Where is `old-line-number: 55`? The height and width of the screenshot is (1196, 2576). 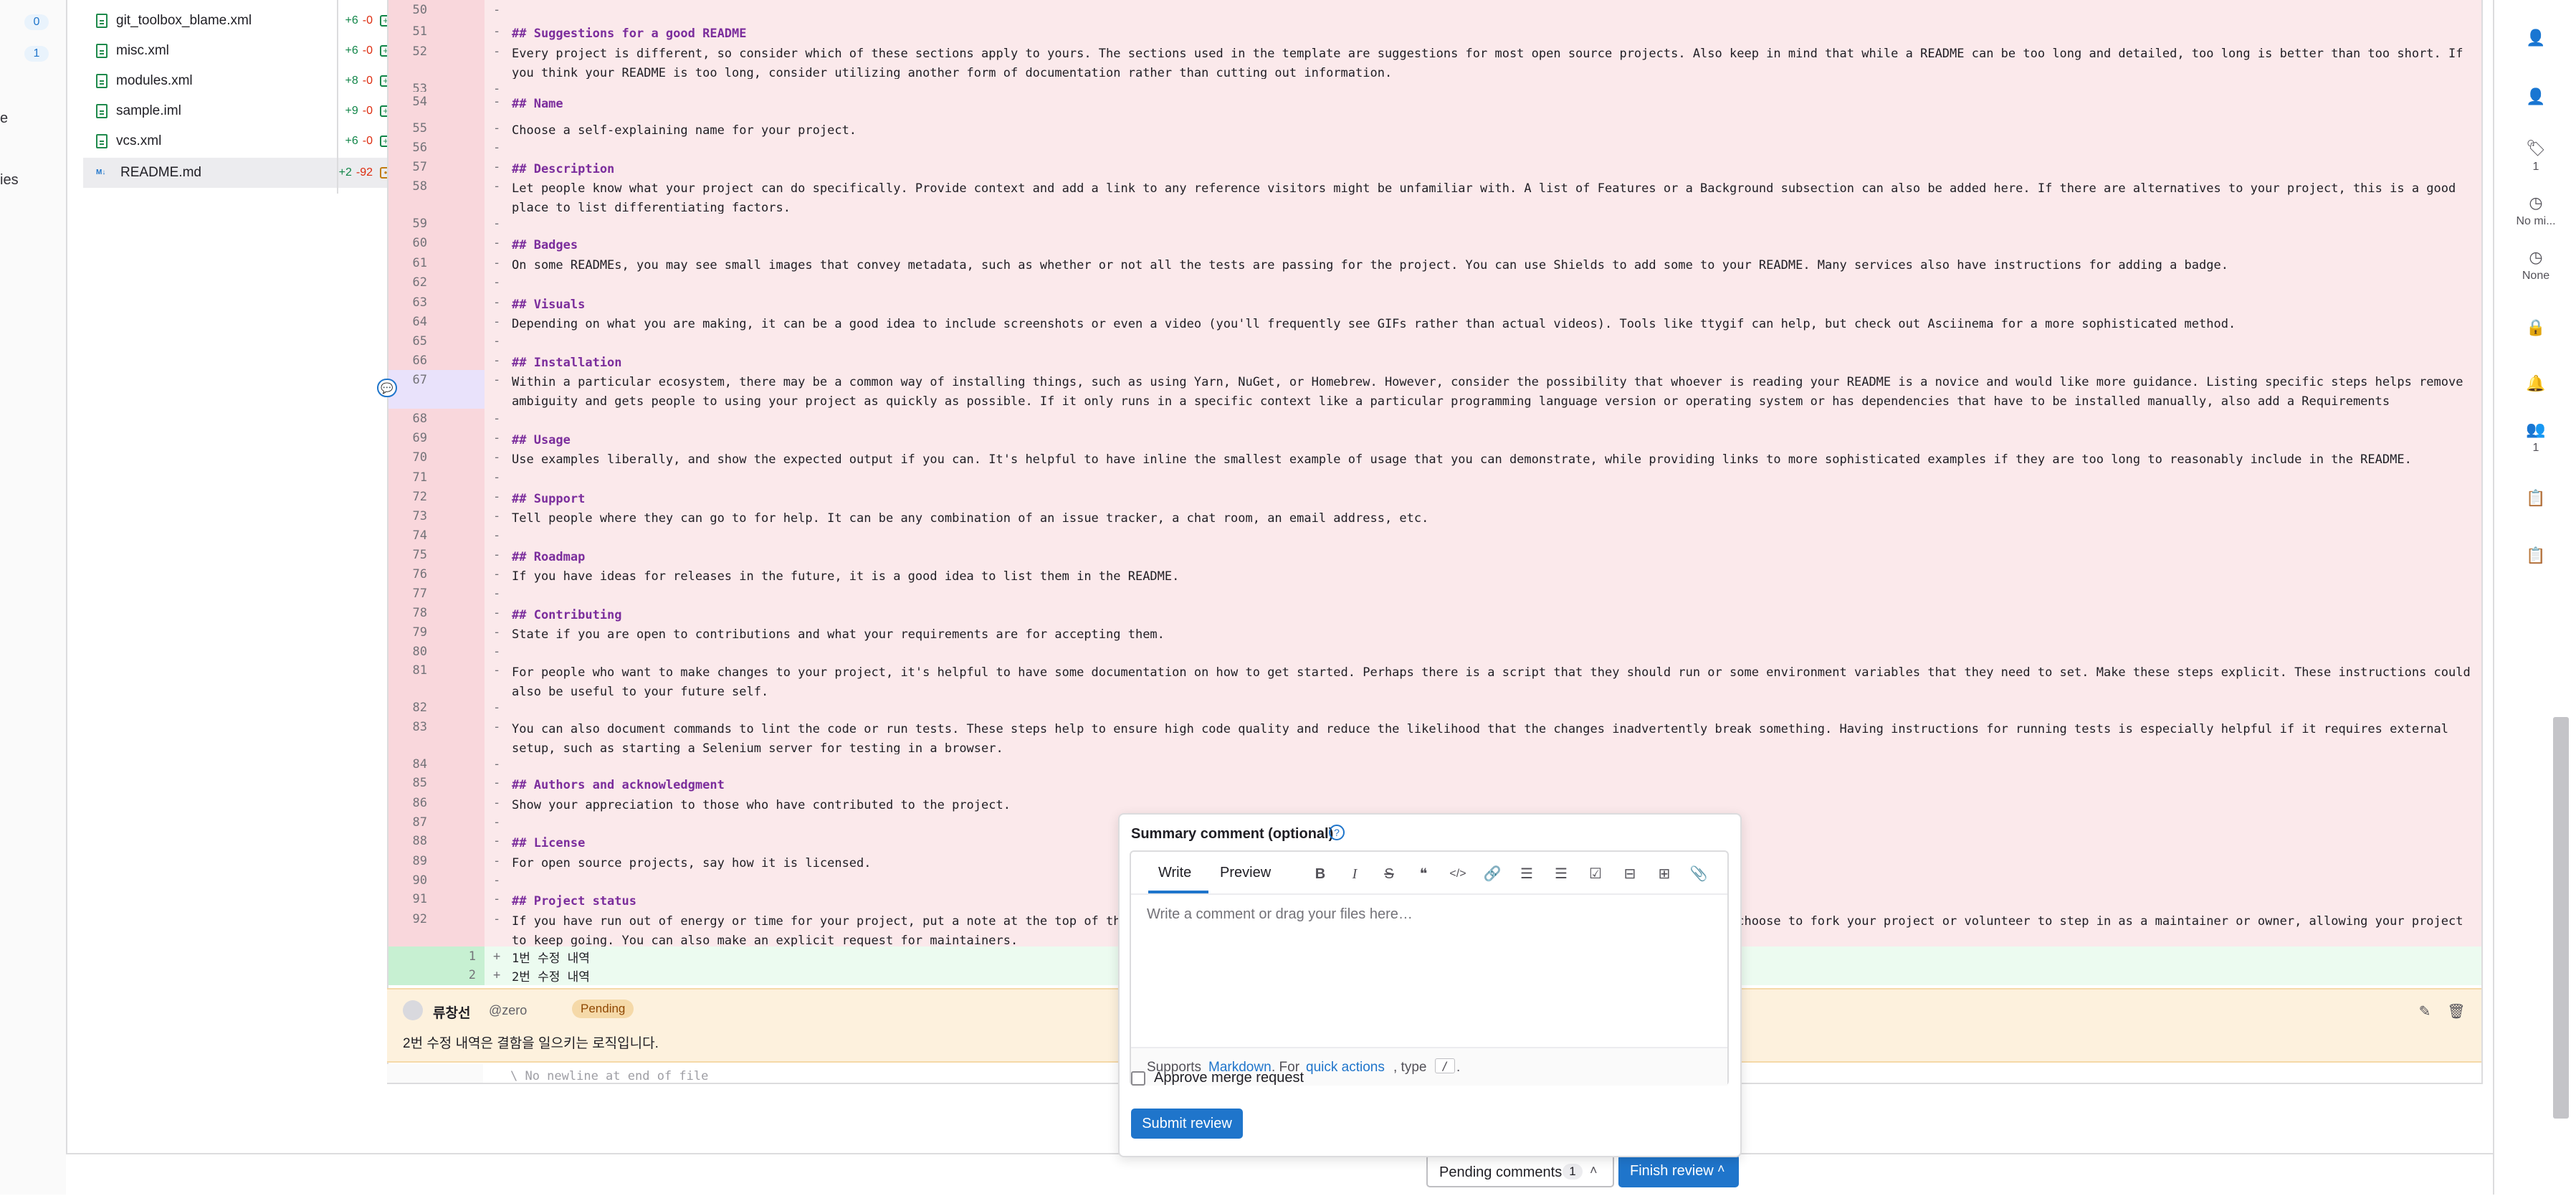
old-line-number: 55 is located at coordinates (412, 128).